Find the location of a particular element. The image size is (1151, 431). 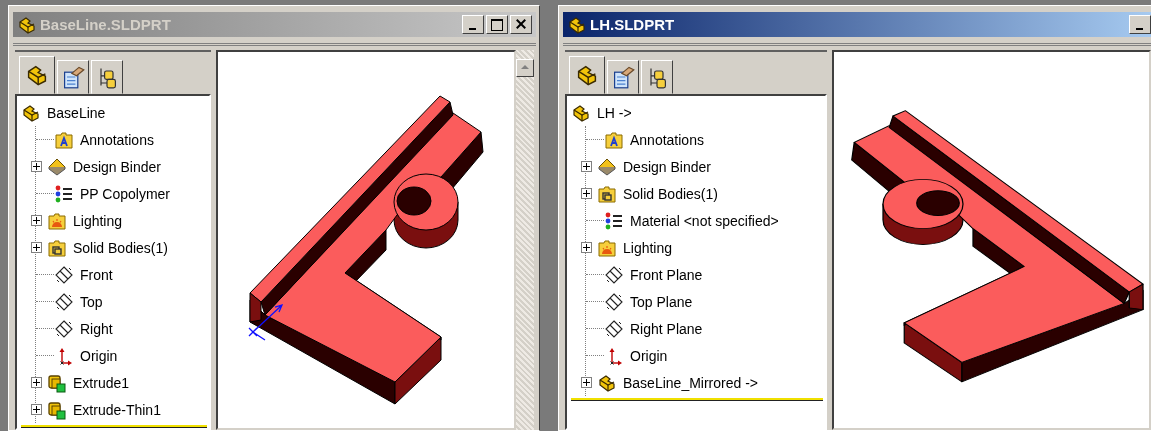

tree-item: Right Plane is located at coordinates (666, 328).